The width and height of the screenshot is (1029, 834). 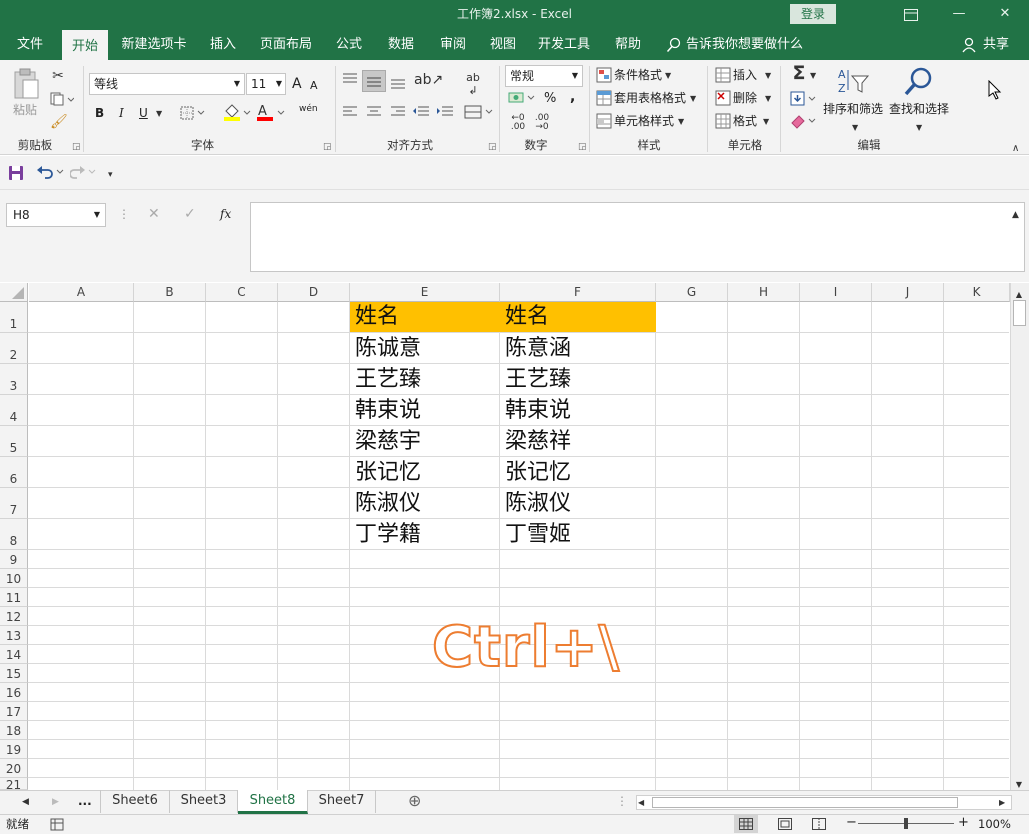 What do you see at coordinates (401, 45) in the screenshot?
I see `tab-data: 数据` at bounding box center [401, 45].